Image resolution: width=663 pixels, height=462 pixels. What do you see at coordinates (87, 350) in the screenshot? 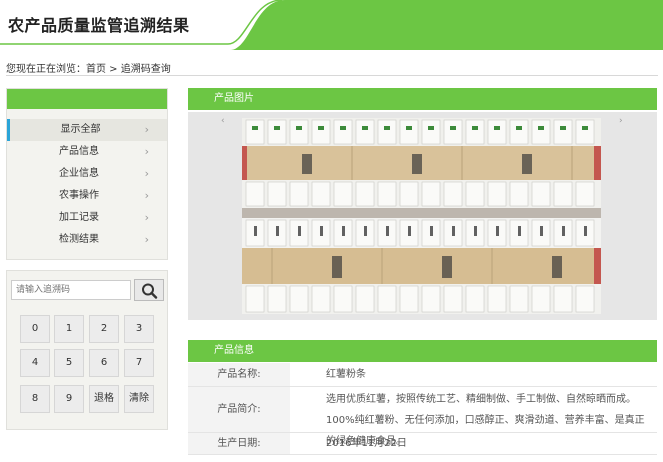
I see `trace-code-panel: 0 1 2 3 4 5 6 7 8 9 退格 清除` at bounding box center [87, 350].